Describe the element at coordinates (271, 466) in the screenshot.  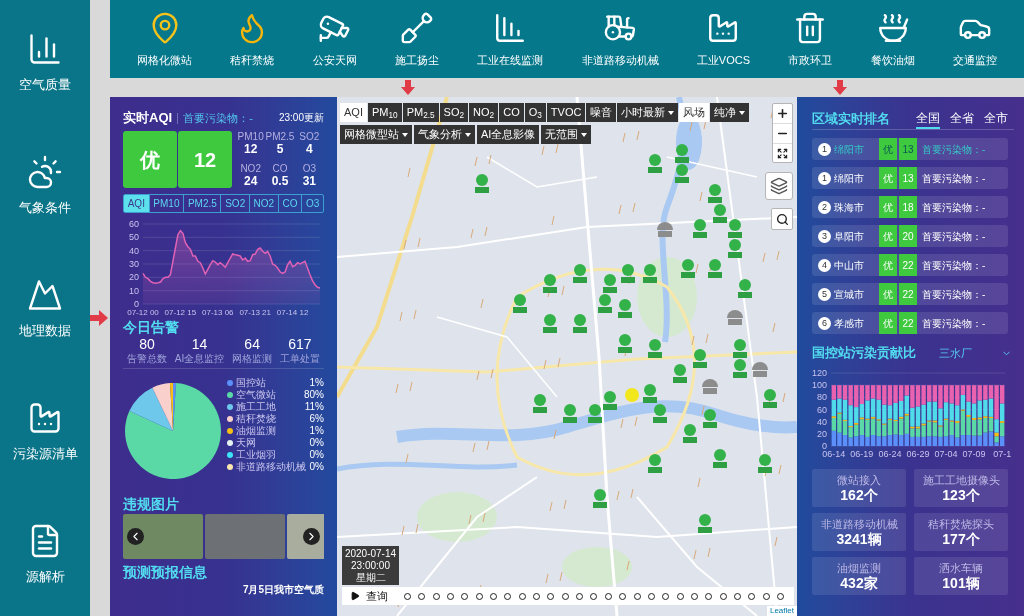
I see `legend-label: 非道路移动机械` at that location.